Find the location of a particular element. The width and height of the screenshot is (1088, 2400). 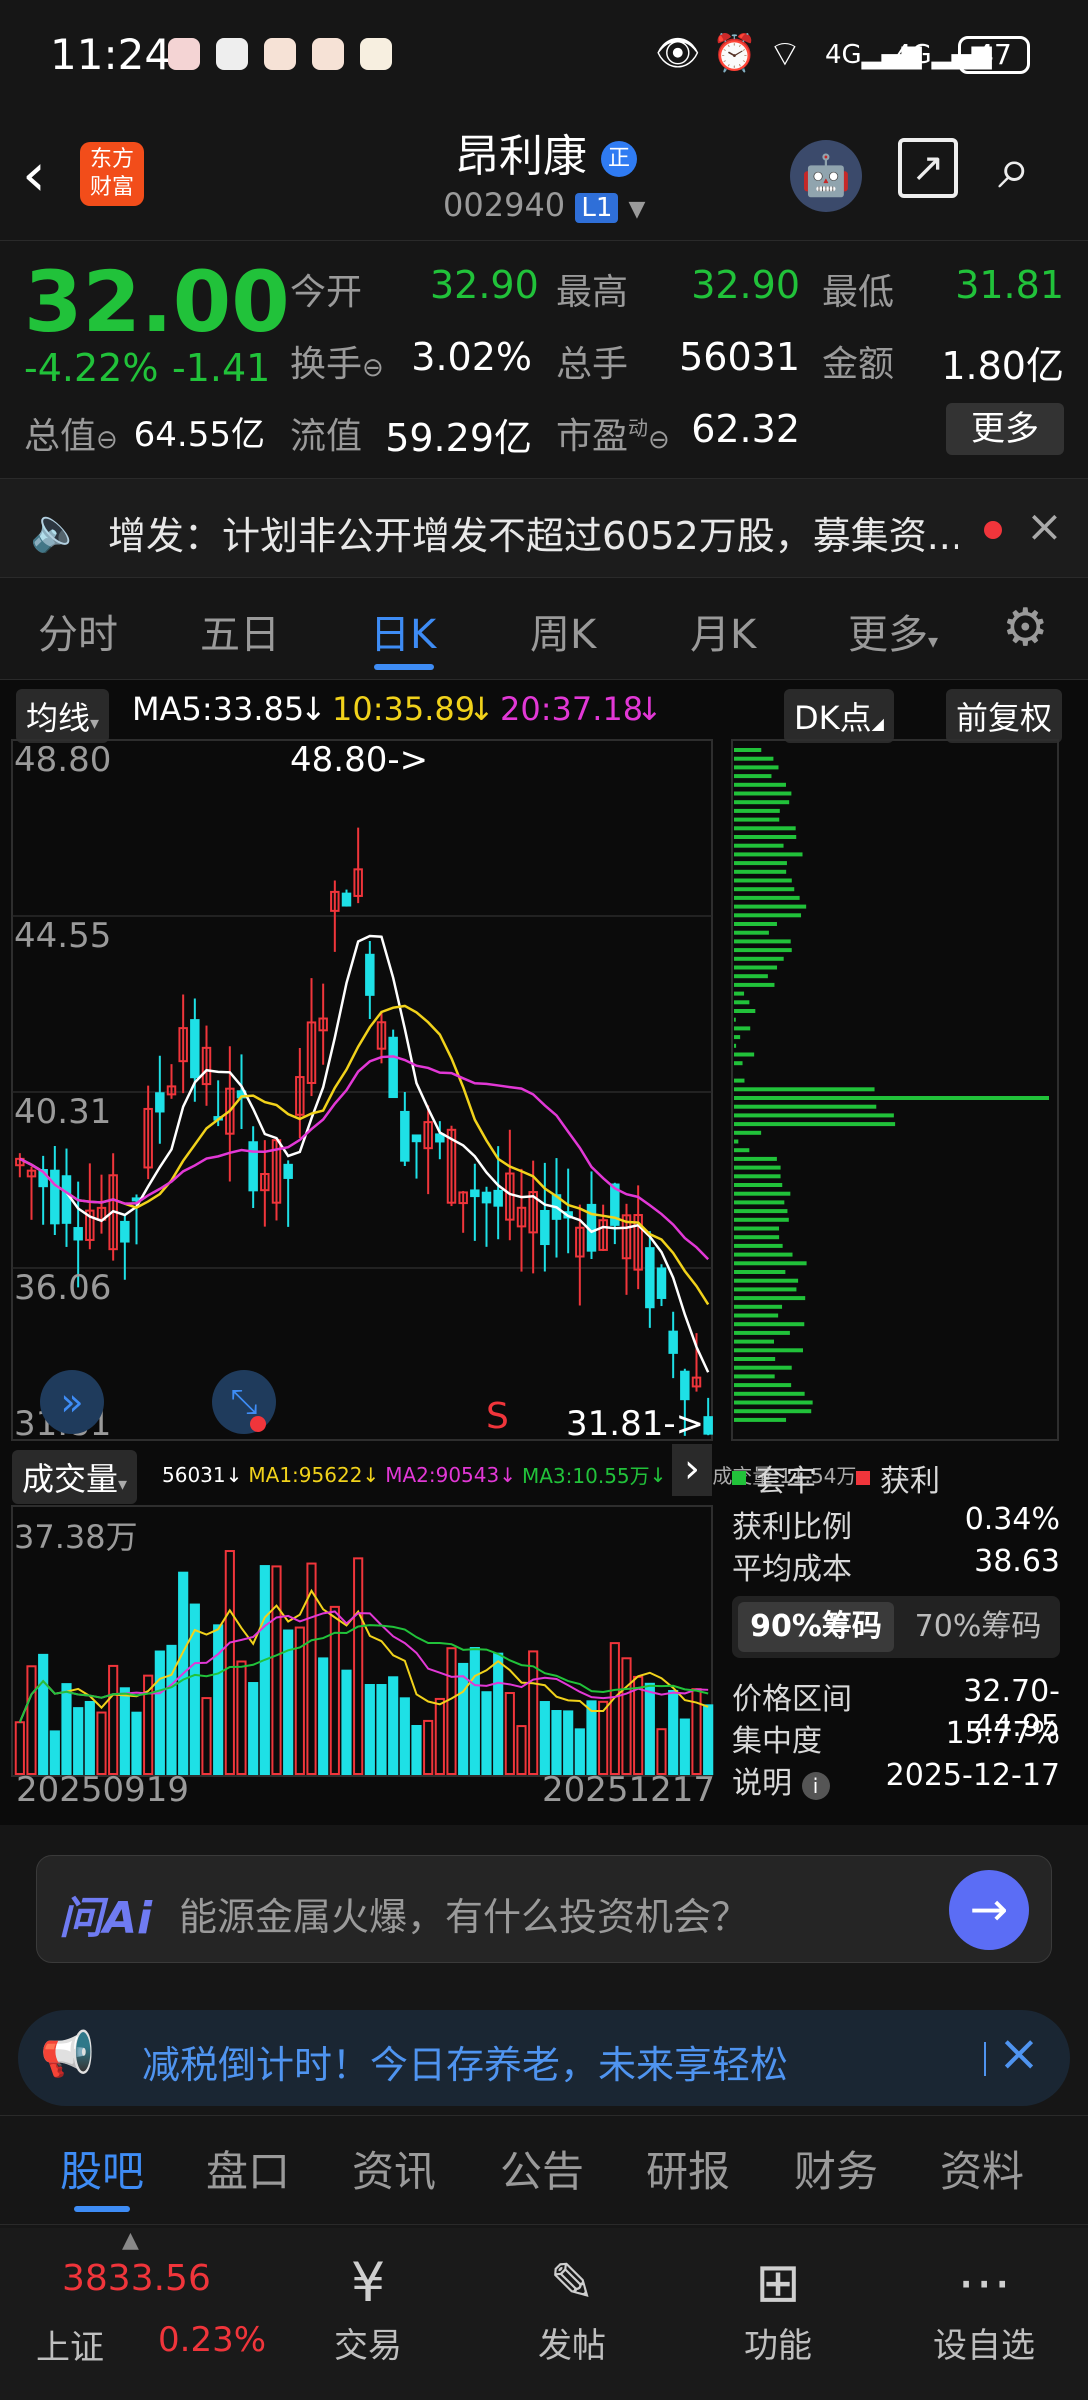

volume-toggle-button: 成交量▾ is located at coordinates (75, 1477).